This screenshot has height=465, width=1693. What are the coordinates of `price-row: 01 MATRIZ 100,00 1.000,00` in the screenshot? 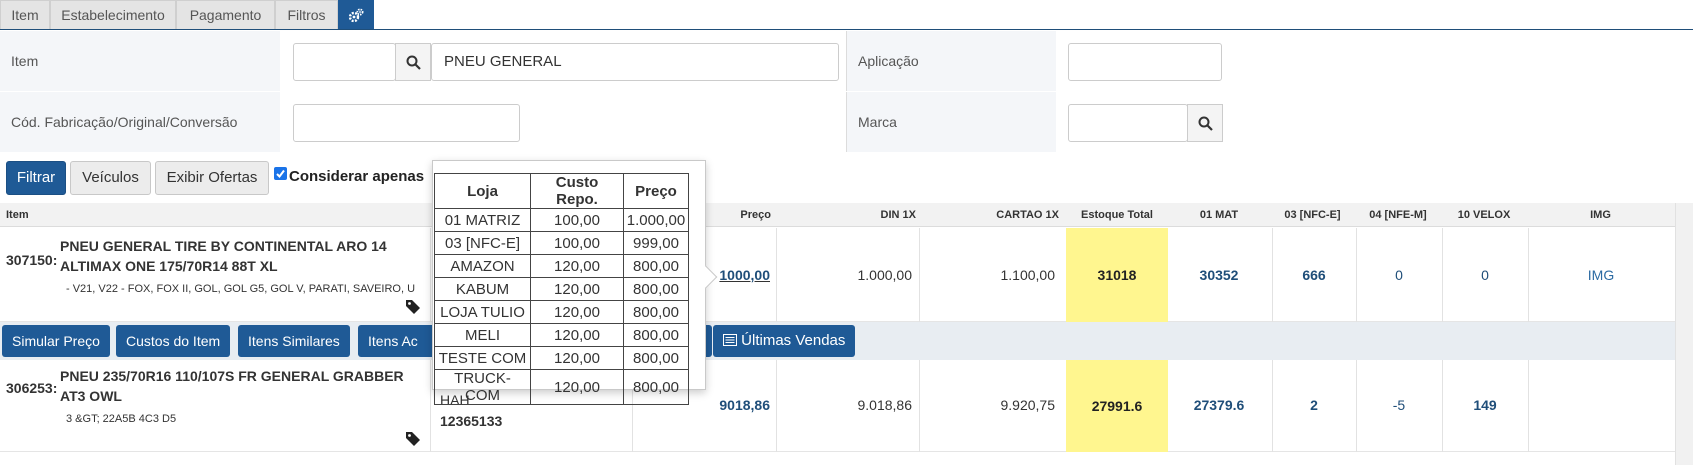 It's located at (561, 220).